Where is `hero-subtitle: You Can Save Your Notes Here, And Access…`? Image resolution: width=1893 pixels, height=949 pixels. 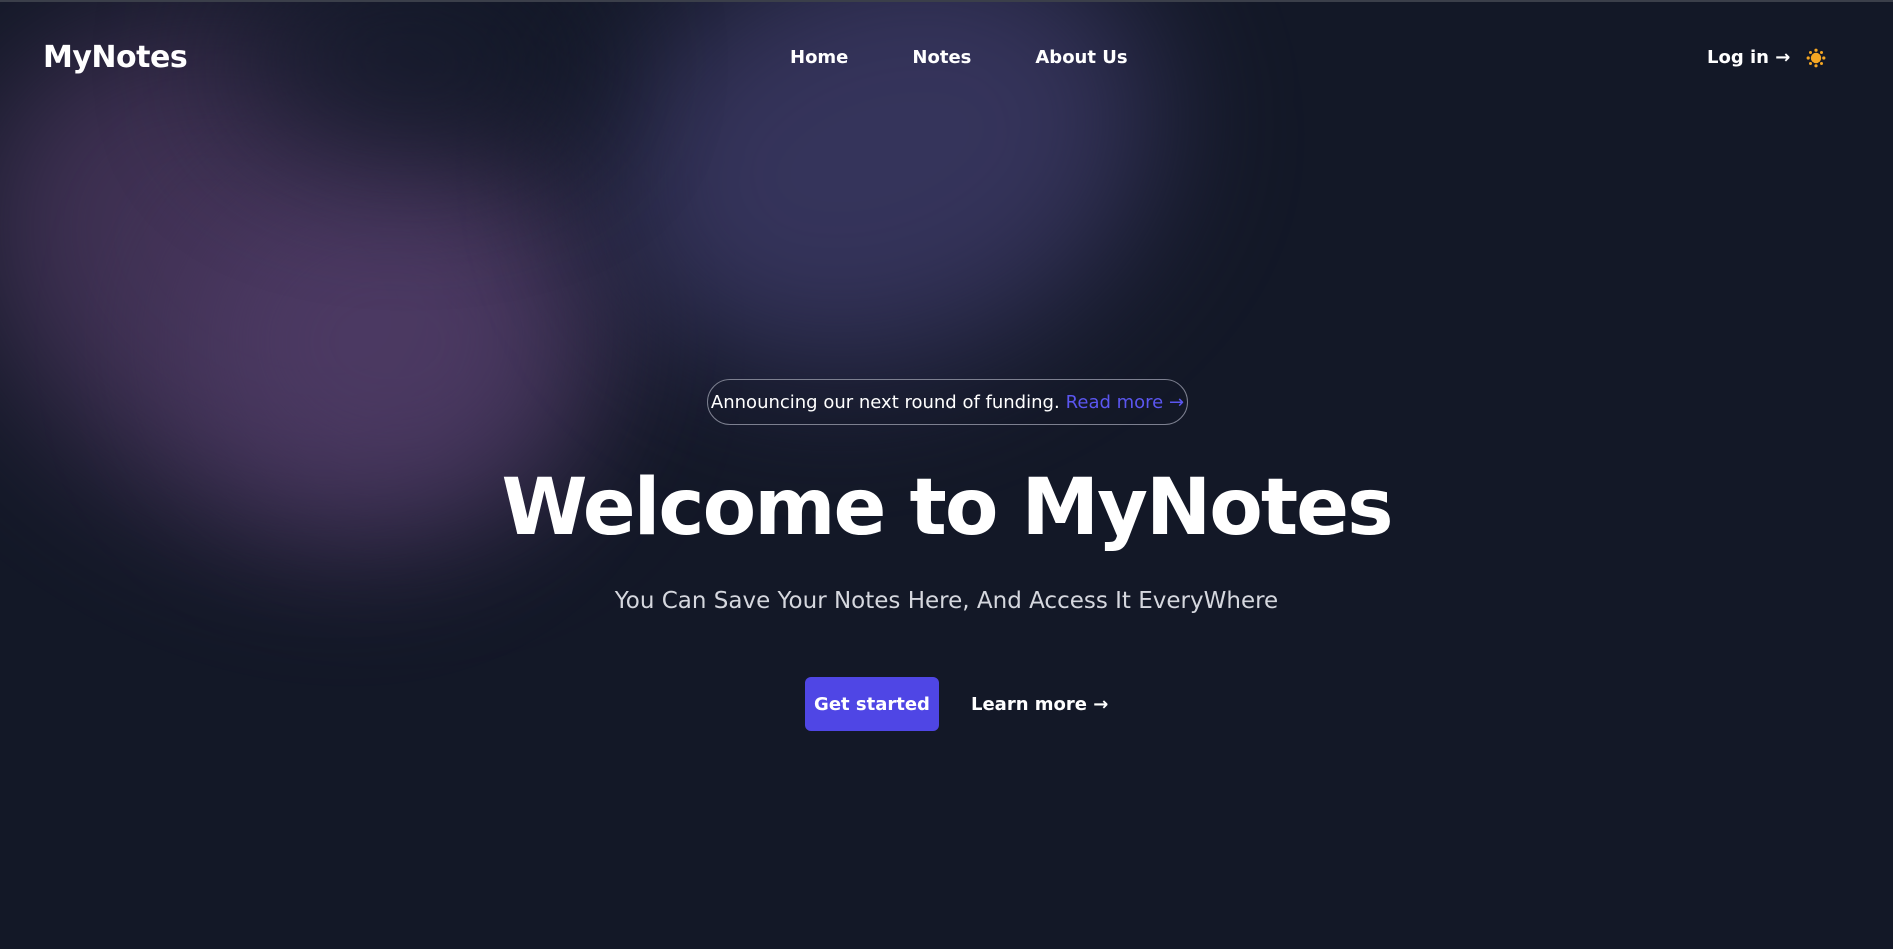
hero-subtitle: You Can Save Your Notes Here, And Access… is located at coordinates (946, 601).